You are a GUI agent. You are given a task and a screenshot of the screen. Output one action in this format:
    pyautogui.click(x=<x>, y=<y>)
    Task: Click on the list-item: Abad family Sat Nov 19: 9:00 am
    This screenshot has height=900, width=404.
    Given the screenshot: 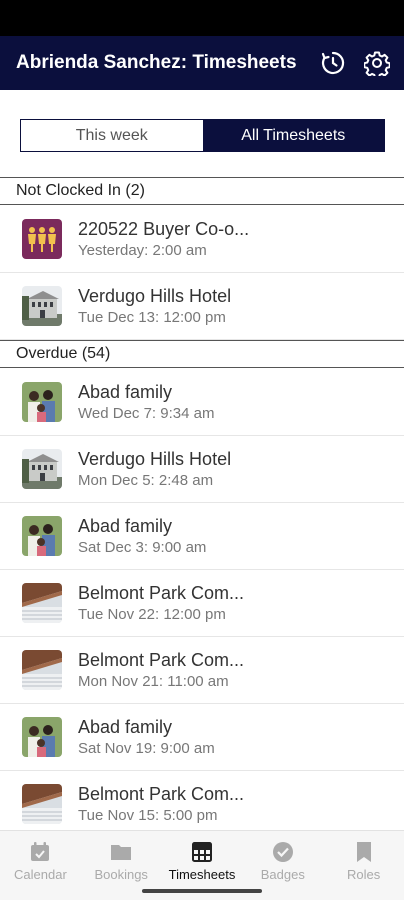 What is the action you would take?
    pyautogui.click(x=202, y=737)
    